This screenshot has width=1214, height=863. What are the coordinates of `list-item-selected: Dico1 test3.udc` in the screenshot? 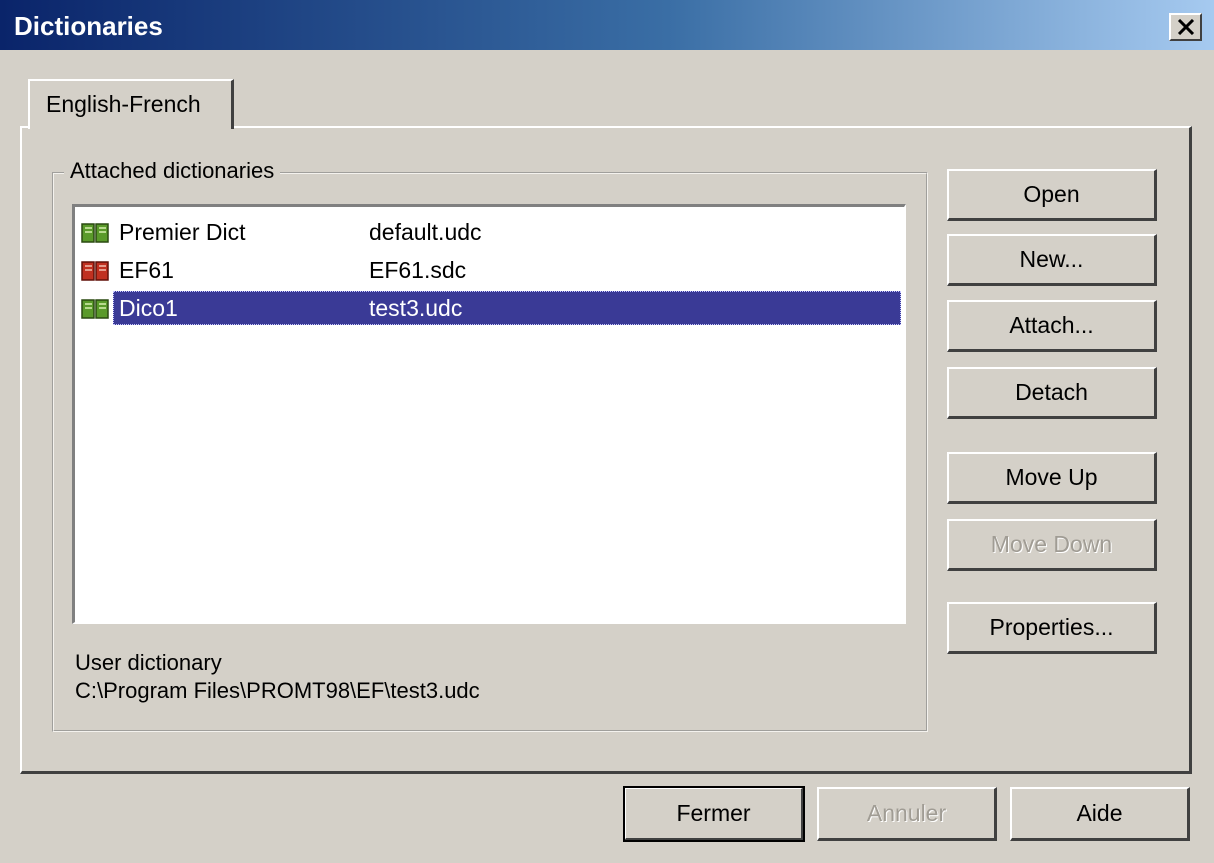 It's located at (490, 308).